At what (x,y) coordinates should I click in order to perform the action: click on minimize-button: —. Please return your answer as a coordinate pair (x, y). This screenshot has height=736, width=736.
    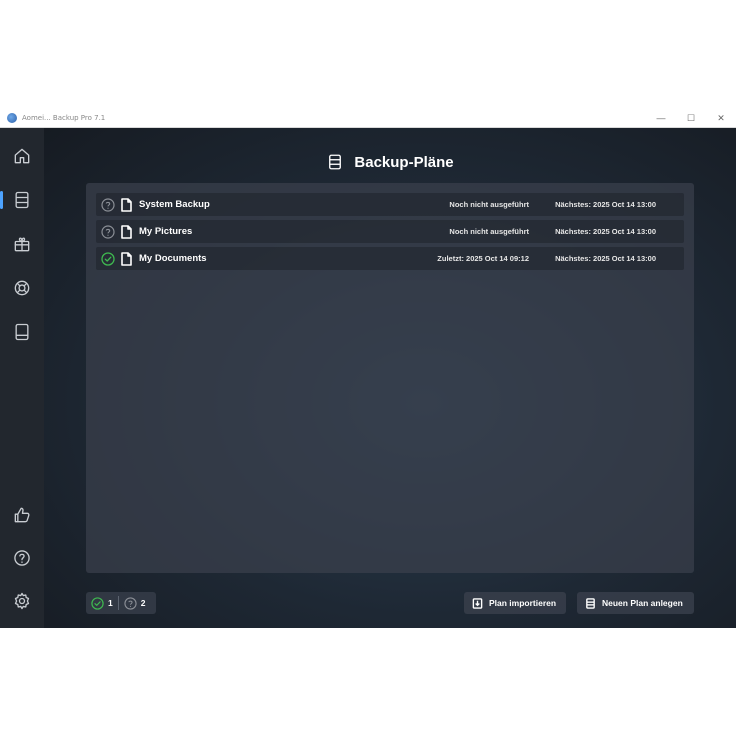
    Looking at the image, I should click on (661, 118).